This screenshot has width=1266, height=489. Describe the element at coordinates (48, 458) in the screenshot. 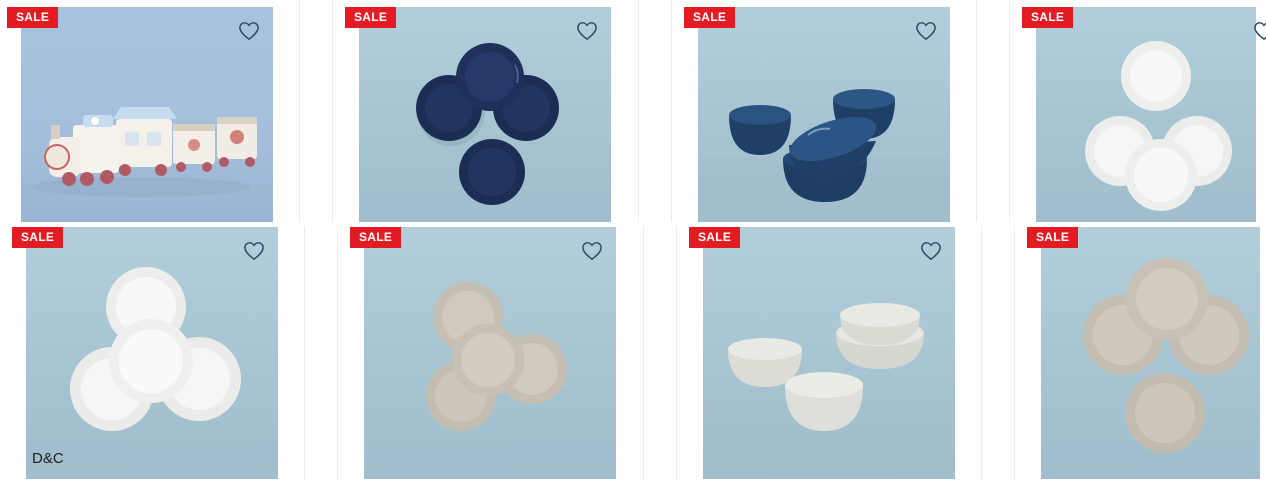

I see `brand-watermark: D&C` at that location.